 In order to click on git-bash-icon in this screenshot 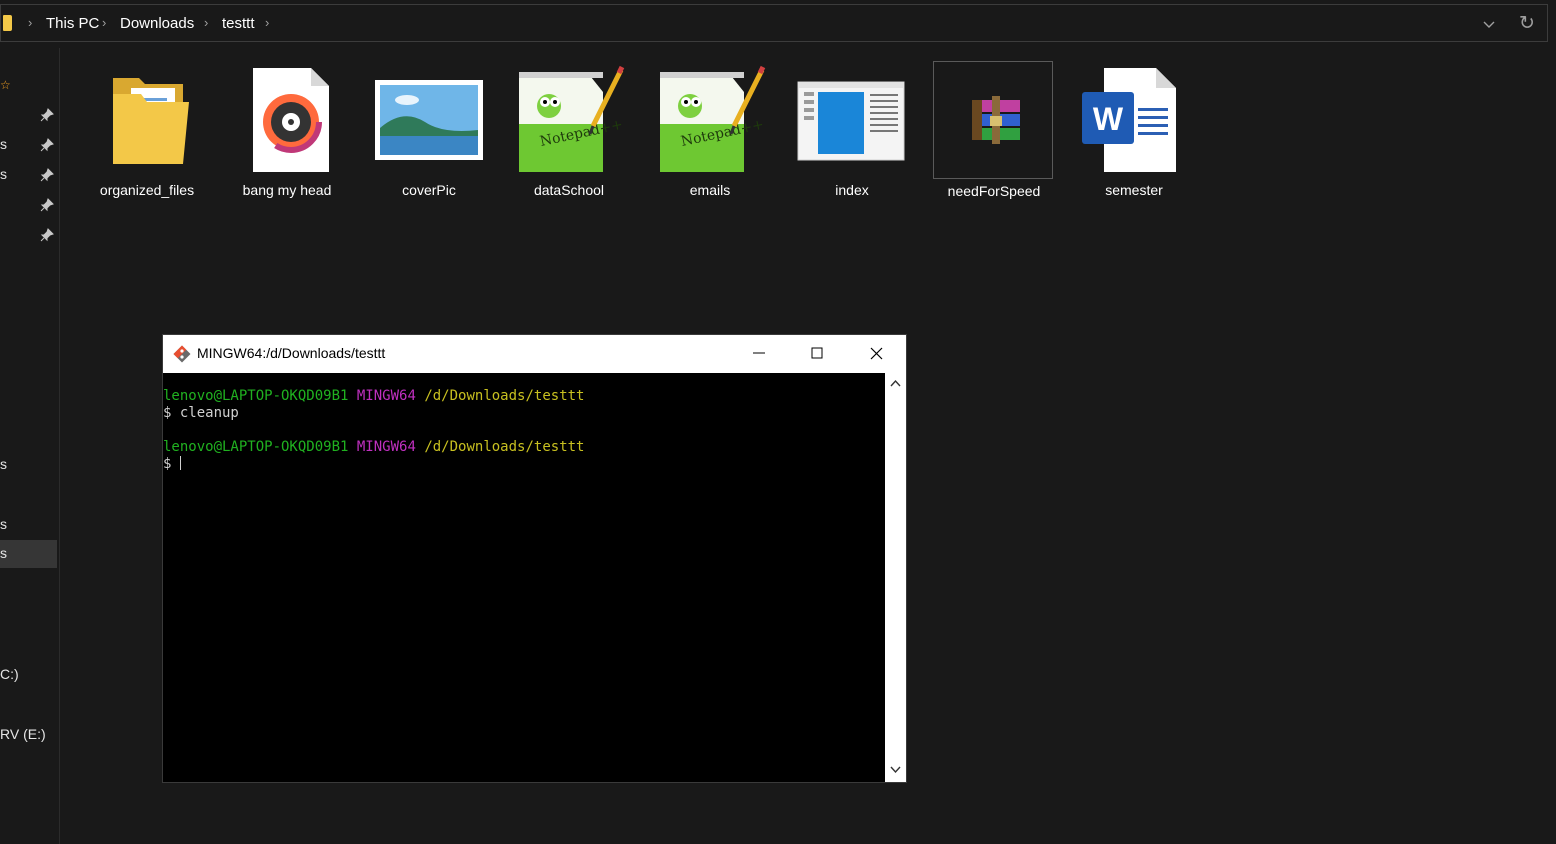, I will do `click(182, 354)`.